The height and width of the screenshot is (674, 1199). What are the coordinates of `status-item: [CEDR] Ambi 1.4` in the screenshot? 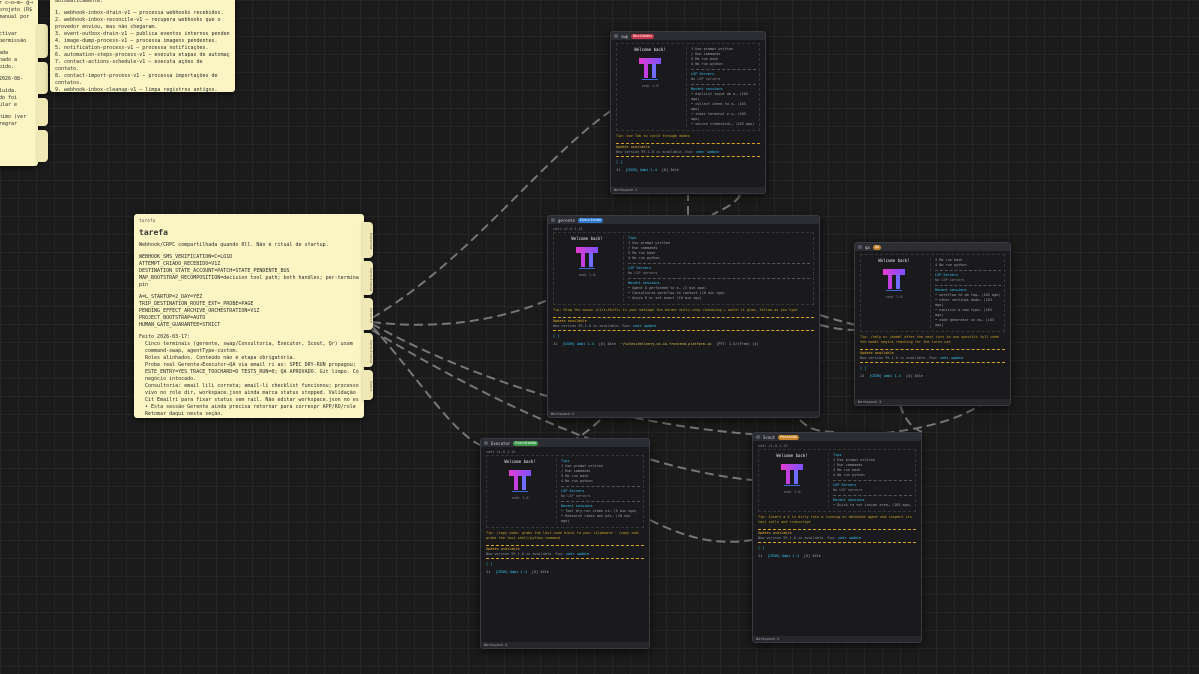 It's located at (885, 376).